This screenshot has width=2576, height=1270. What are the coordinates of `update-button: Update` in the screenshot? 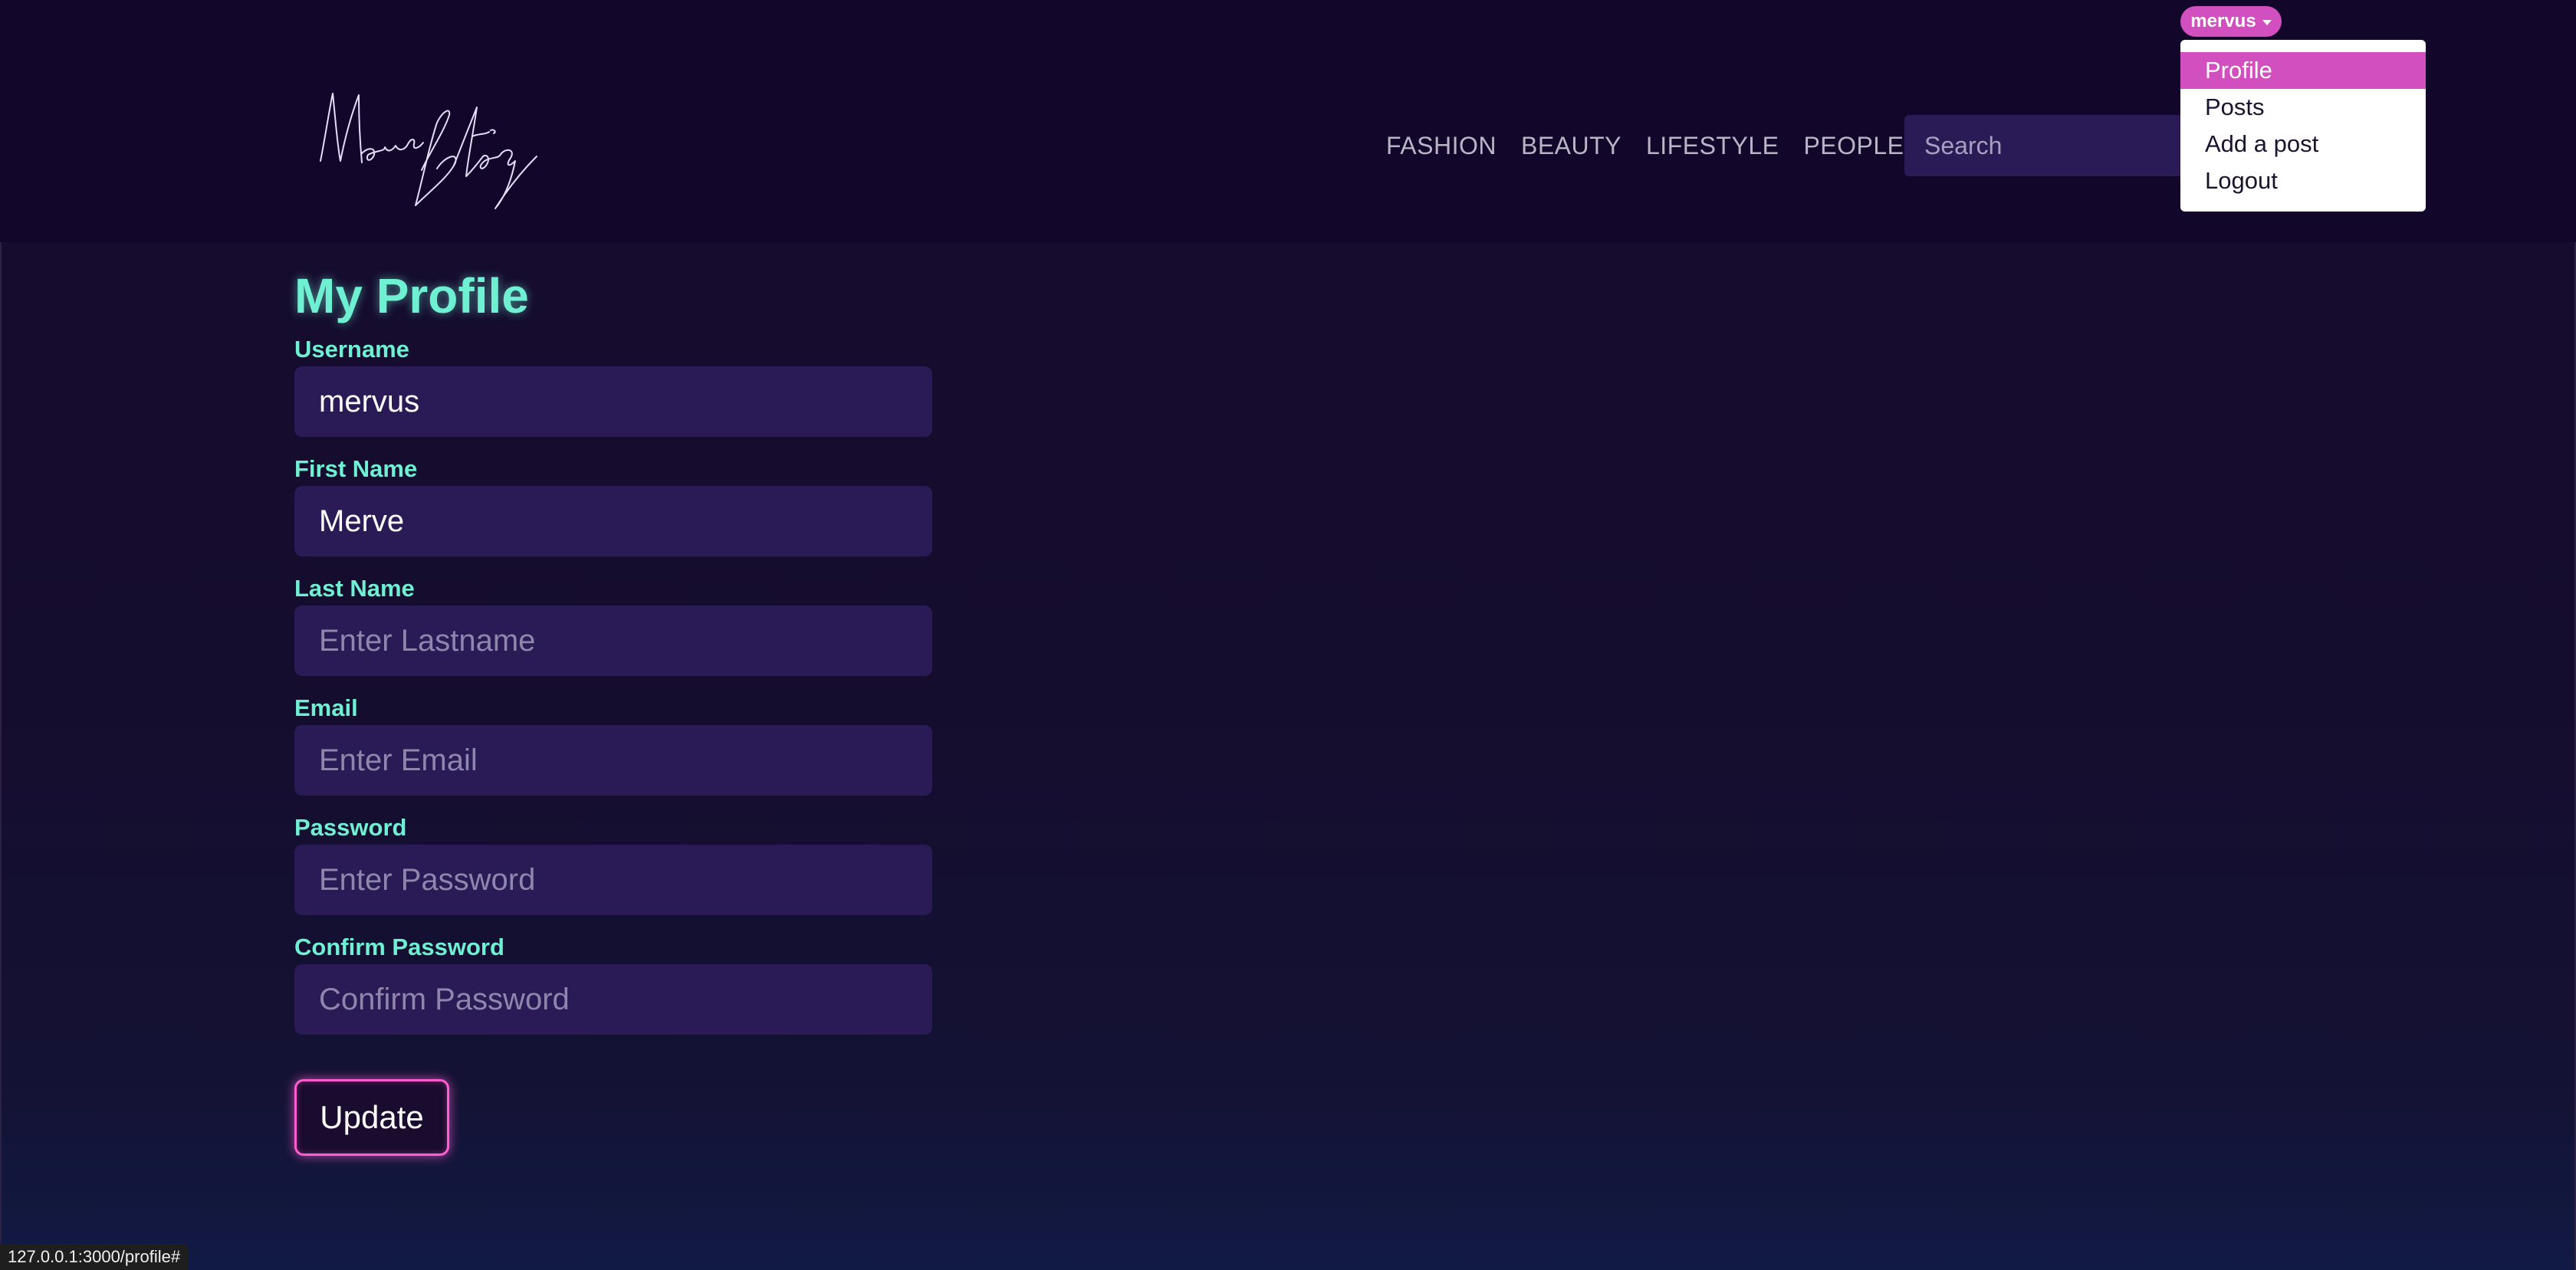 It's located at (372, 1117).